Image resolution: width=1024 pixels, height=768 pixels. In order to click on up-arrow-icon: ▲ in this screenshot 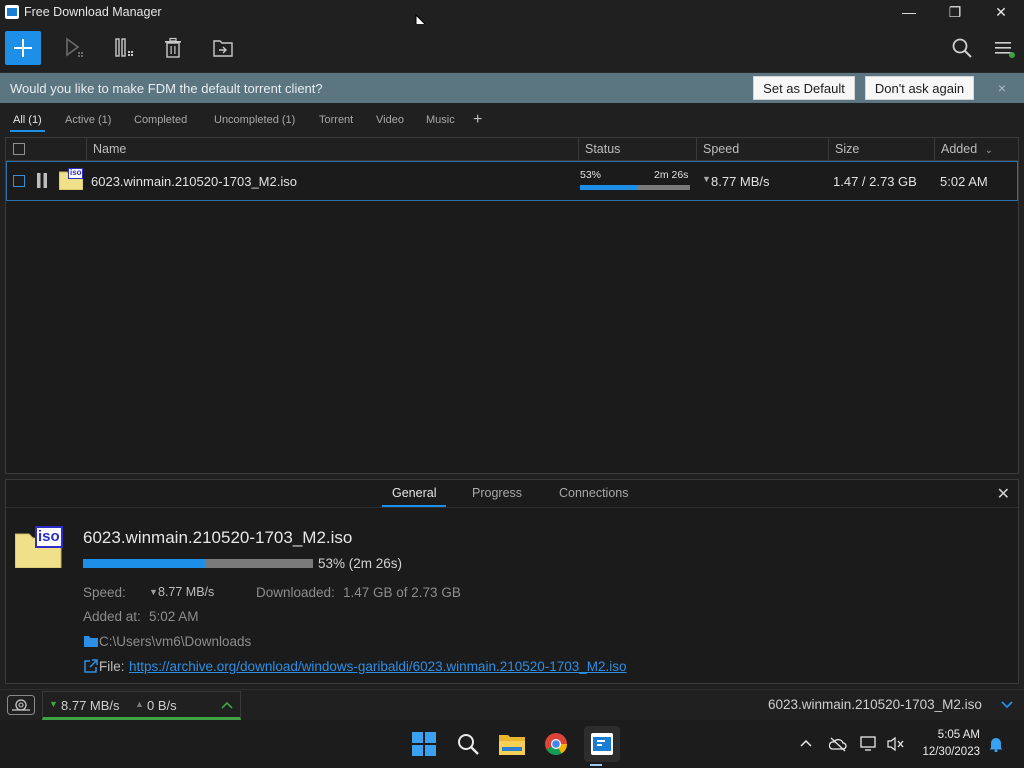, I will do `click(139, 704)`.